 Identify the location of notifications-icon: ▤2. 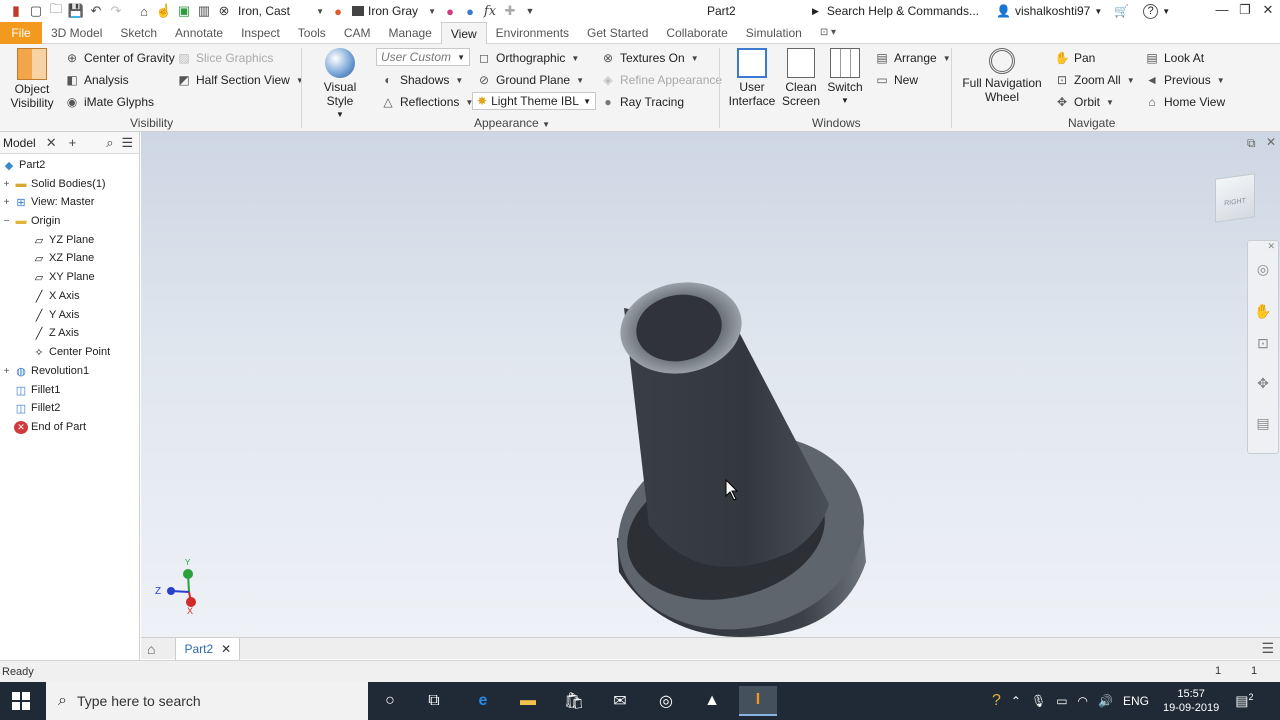
(1244, 701).